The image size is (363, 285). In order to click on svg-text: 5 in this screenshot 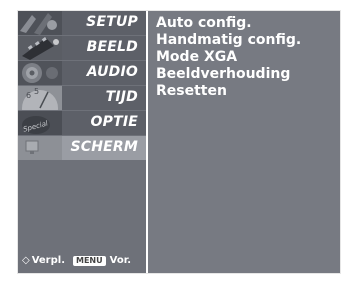, I will do `click(36, 91)`.